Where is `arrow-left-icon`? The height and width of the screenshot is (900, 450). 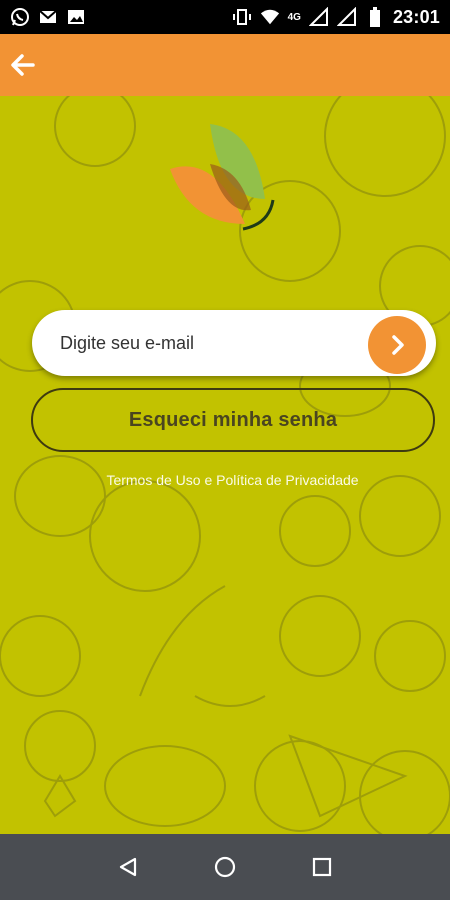 arrow-left-icon is located at coordinates (23, 65).